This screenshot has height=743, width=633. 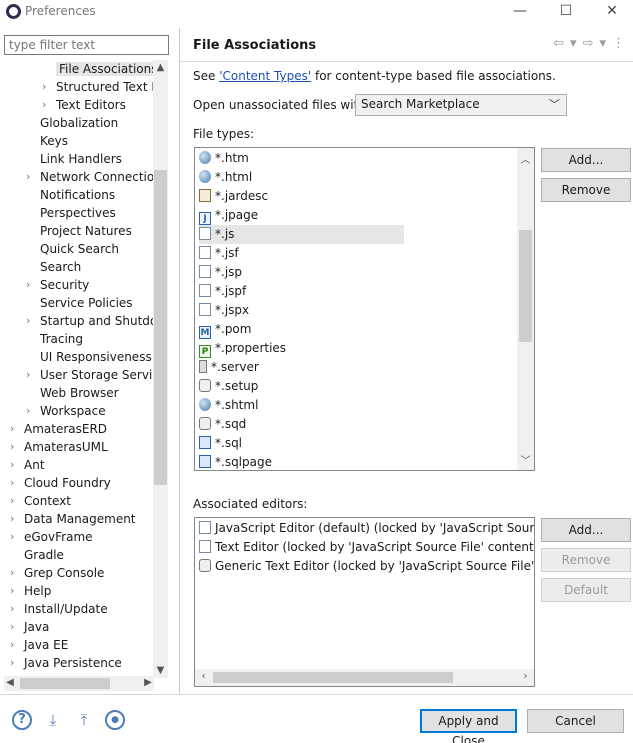 What do you see at coordinates (242, 348) in the screenshot?
I see `file-type-row: P *.properties` at bounding box center [242, 348].